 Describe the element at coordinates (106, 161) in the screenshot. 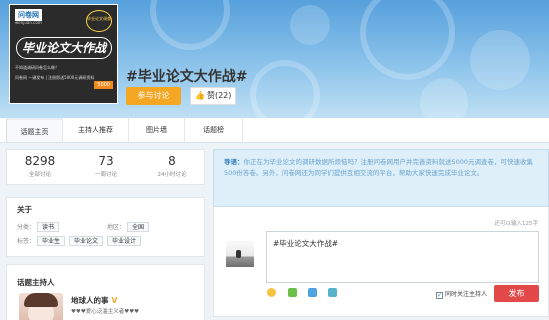

I see `stat-number: 73` at that location.